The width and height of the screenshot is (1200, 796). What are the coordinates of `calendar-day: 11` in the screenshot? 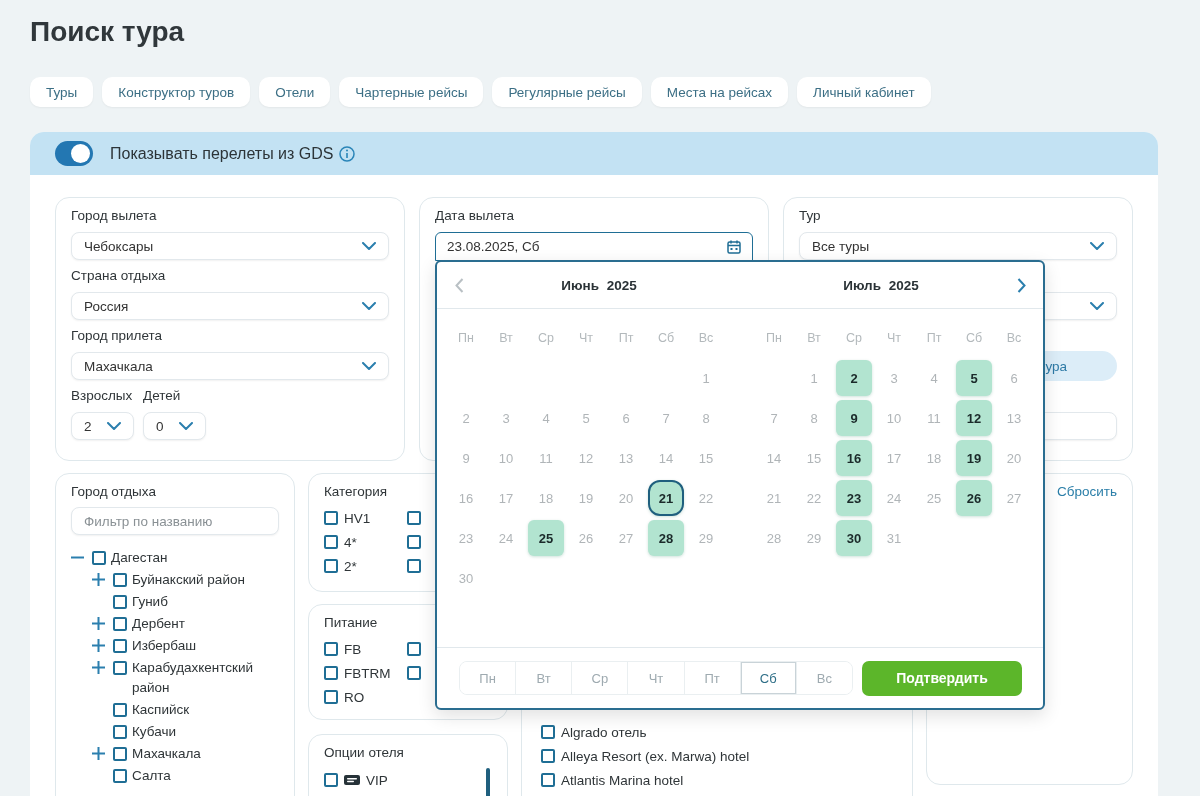 It's located at (934, 418).